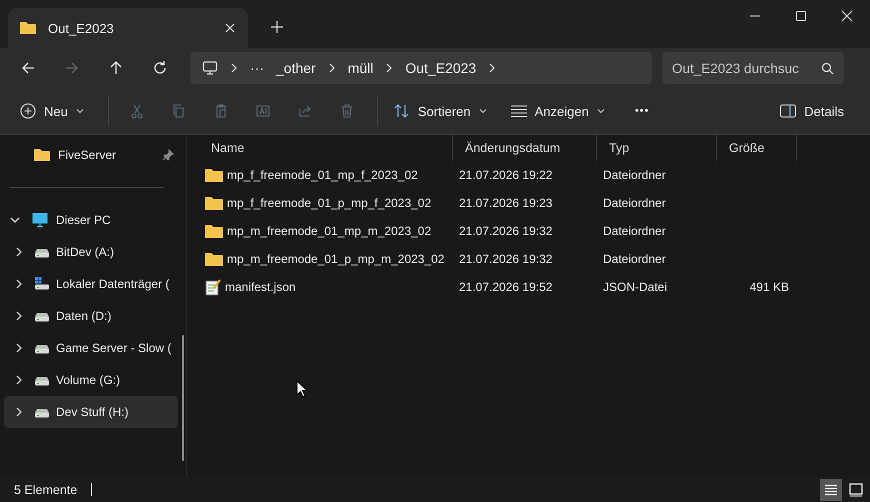  Describe the element at coordinates (257, 68) in the screenshot. I see `breadcrumb-overflow: ···` at that location.